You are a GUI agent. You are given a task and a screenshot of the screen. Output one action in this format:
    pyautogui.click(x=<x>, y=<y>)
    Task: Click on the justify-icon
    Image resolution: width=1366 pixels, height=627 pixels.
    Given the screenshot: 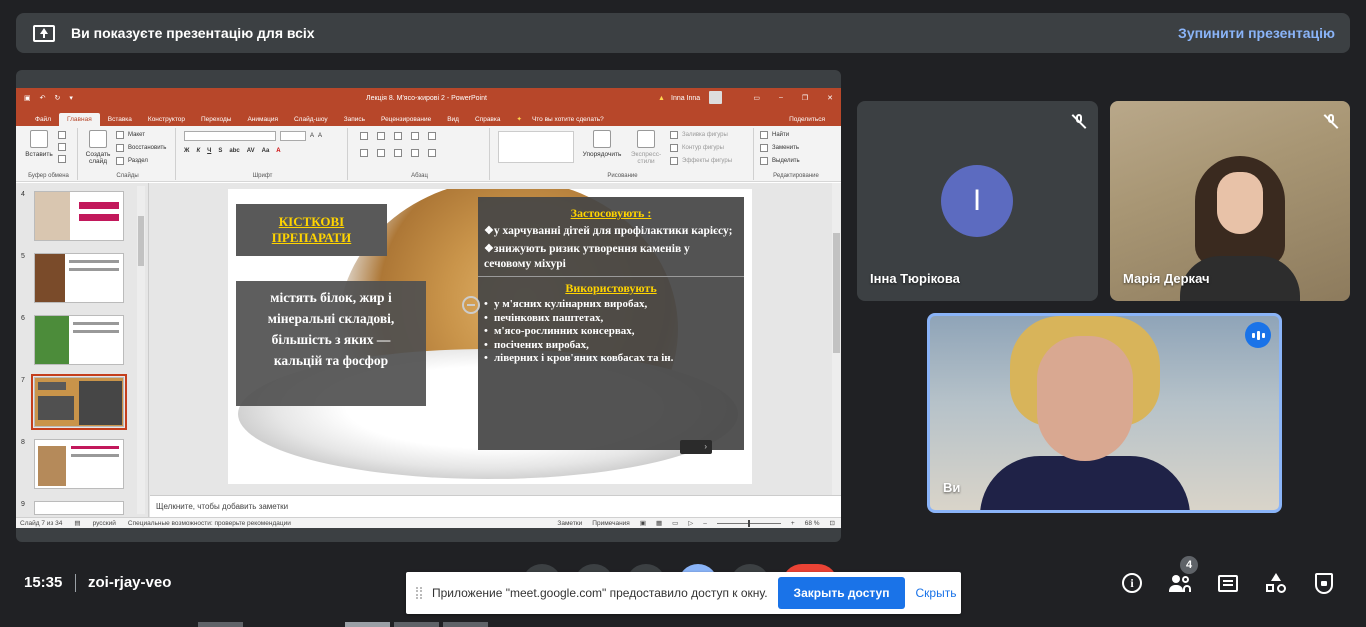 What is the action you would take?
    pyautogui.click(x=415, y=153)
    